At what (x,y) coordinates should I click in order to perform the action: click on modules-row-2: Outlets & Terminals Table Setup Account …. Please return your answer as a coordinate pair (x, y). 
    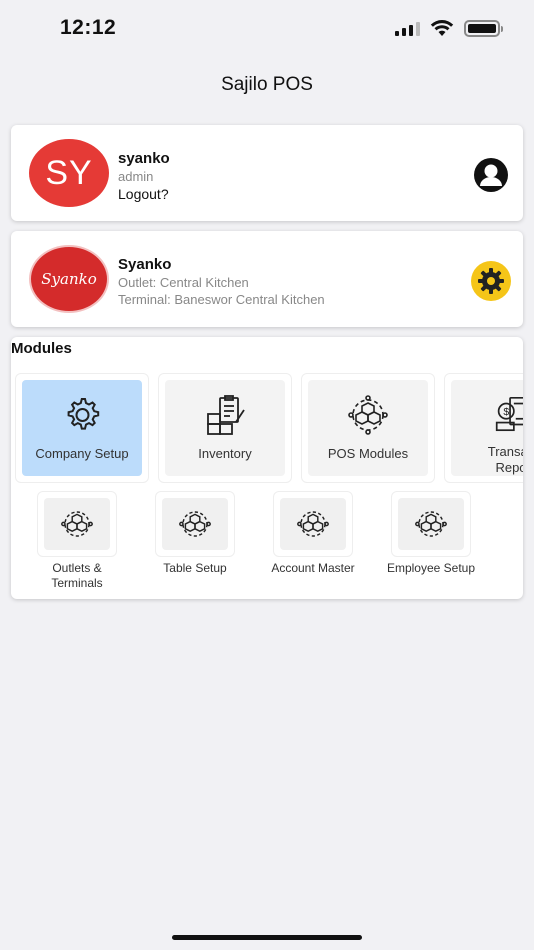
    Looking at the image, I should click on (254, 541).